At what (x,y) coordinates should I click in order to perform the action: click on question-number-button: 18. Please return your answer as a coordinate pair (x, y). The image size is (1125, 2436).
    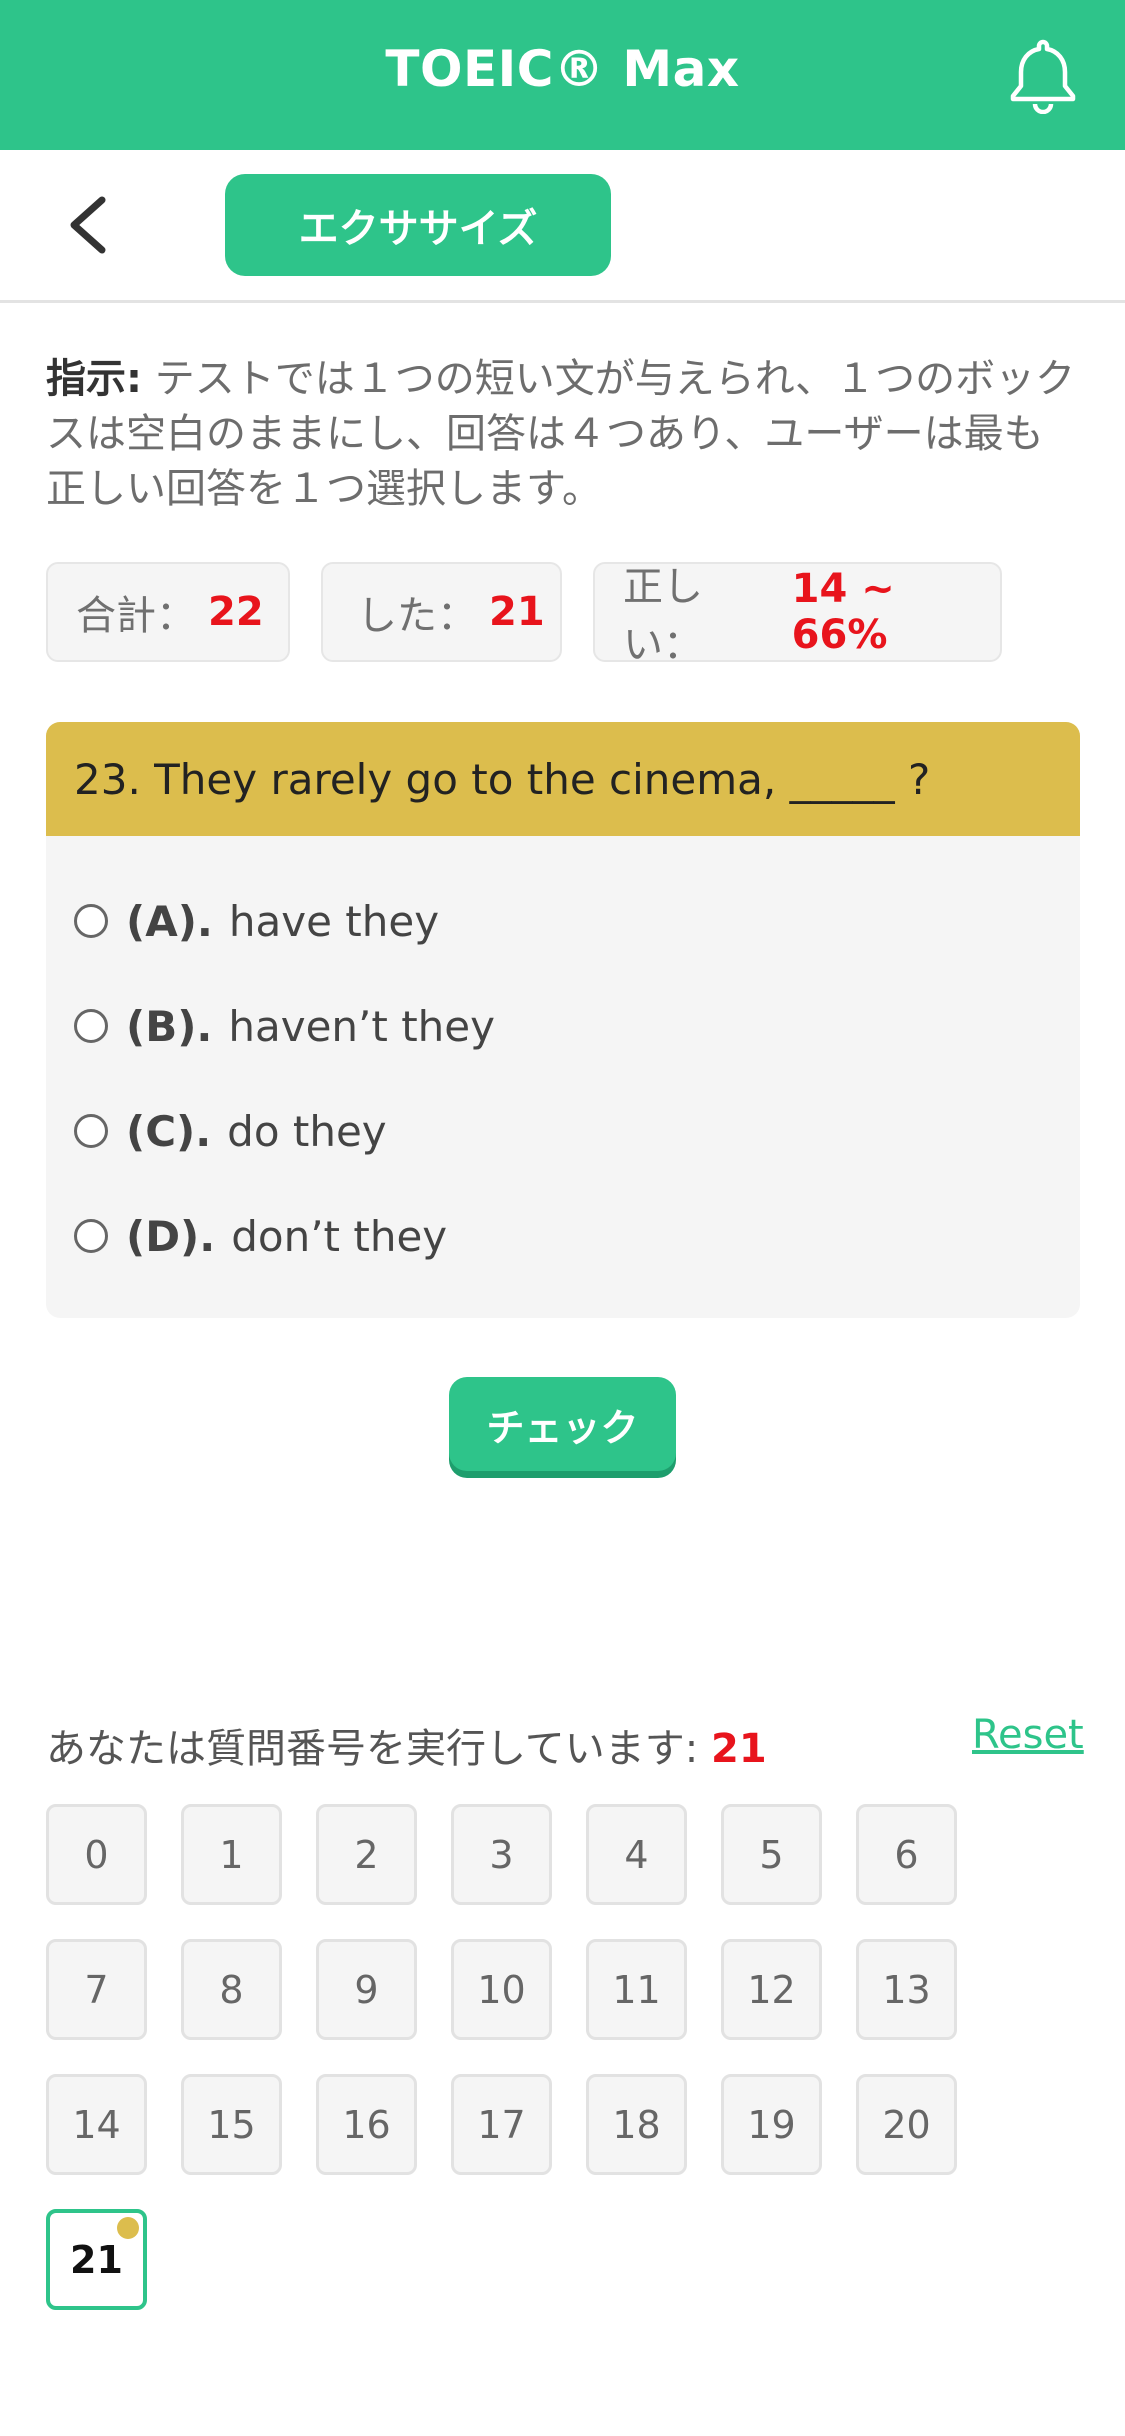
    Looking at the image, I should click on (636, 2124).